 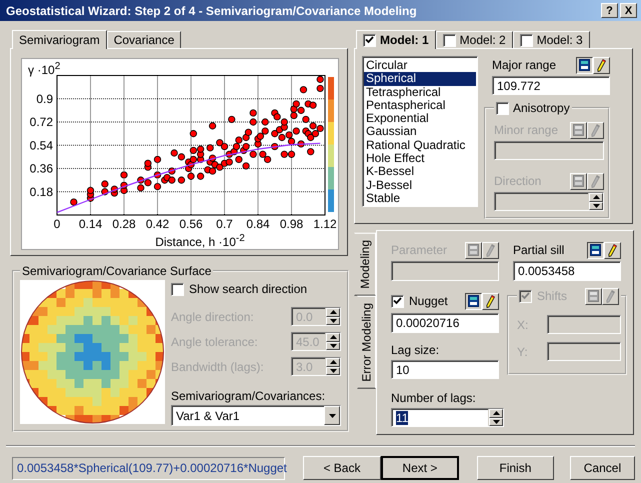 I want to click on formula-field: 0.0053458*Spherical(109.77)+0.00020716*Nugget, so click(x=148, y=468).